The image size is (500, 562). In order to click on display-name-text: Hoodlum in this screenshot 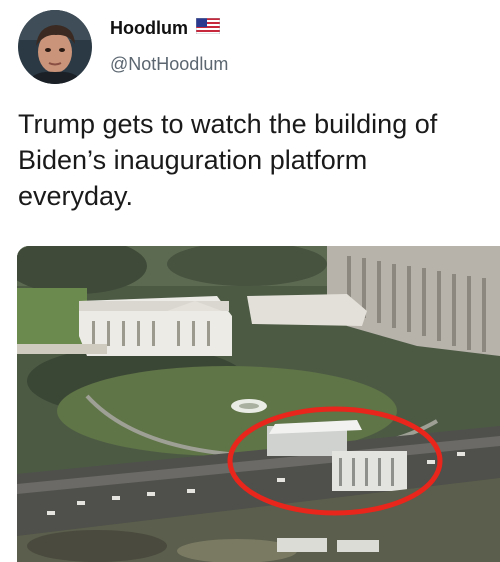, I will do `click(149, 28)`.